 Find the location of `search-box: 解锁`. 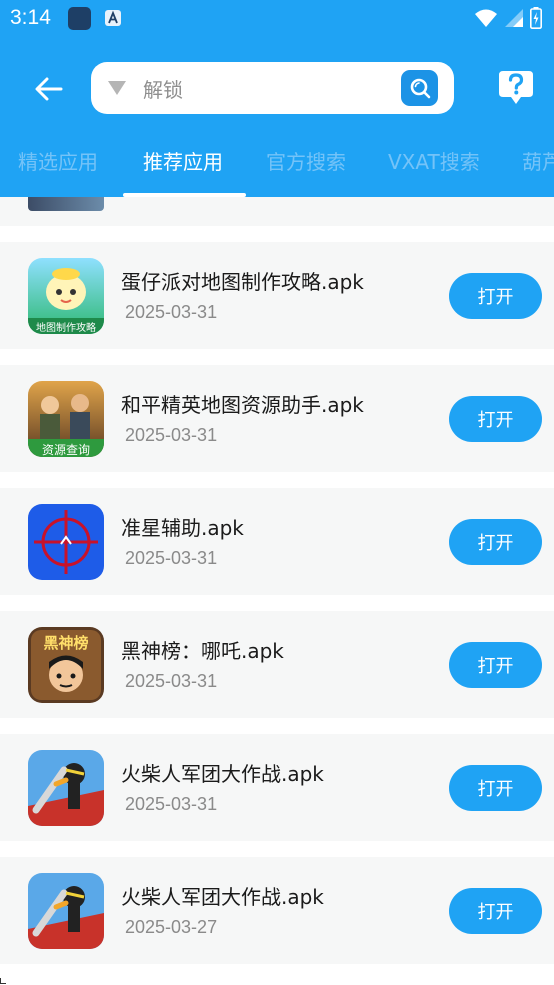

search-box: 解锁 is located at coordinates (272, 88).